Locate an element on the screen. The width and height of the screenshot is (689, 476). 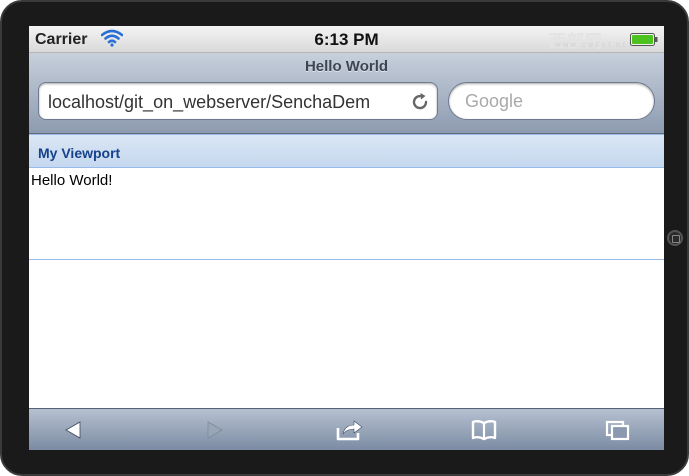
url-text: localhost/git_on_webserver/SenchaDem is located at coordinates (209, 102).